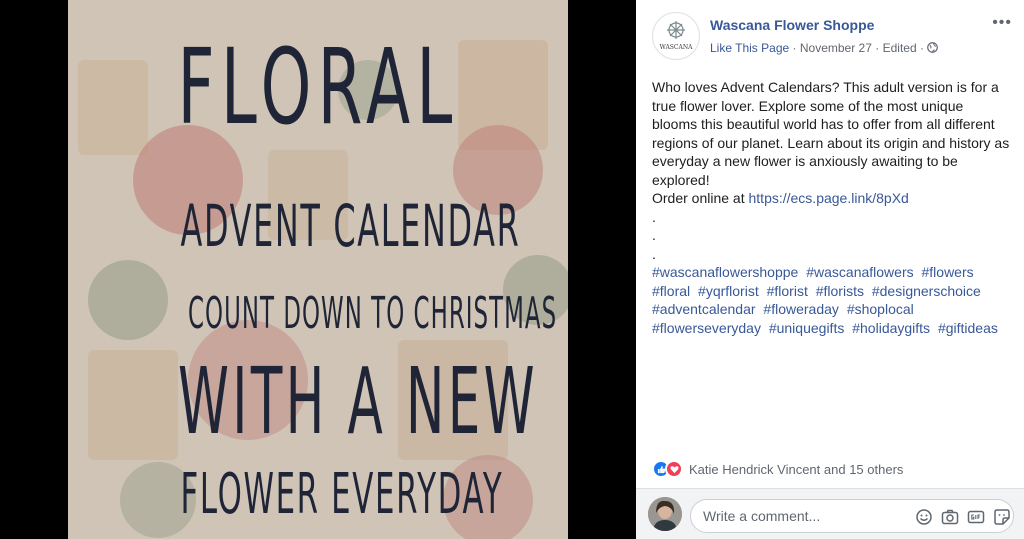 This screenshot has height=539, width=1024. Describe the element at coordinates (859, 272) in the screenshot. I see `hashtag-link: #wascanaflowers` at that location.